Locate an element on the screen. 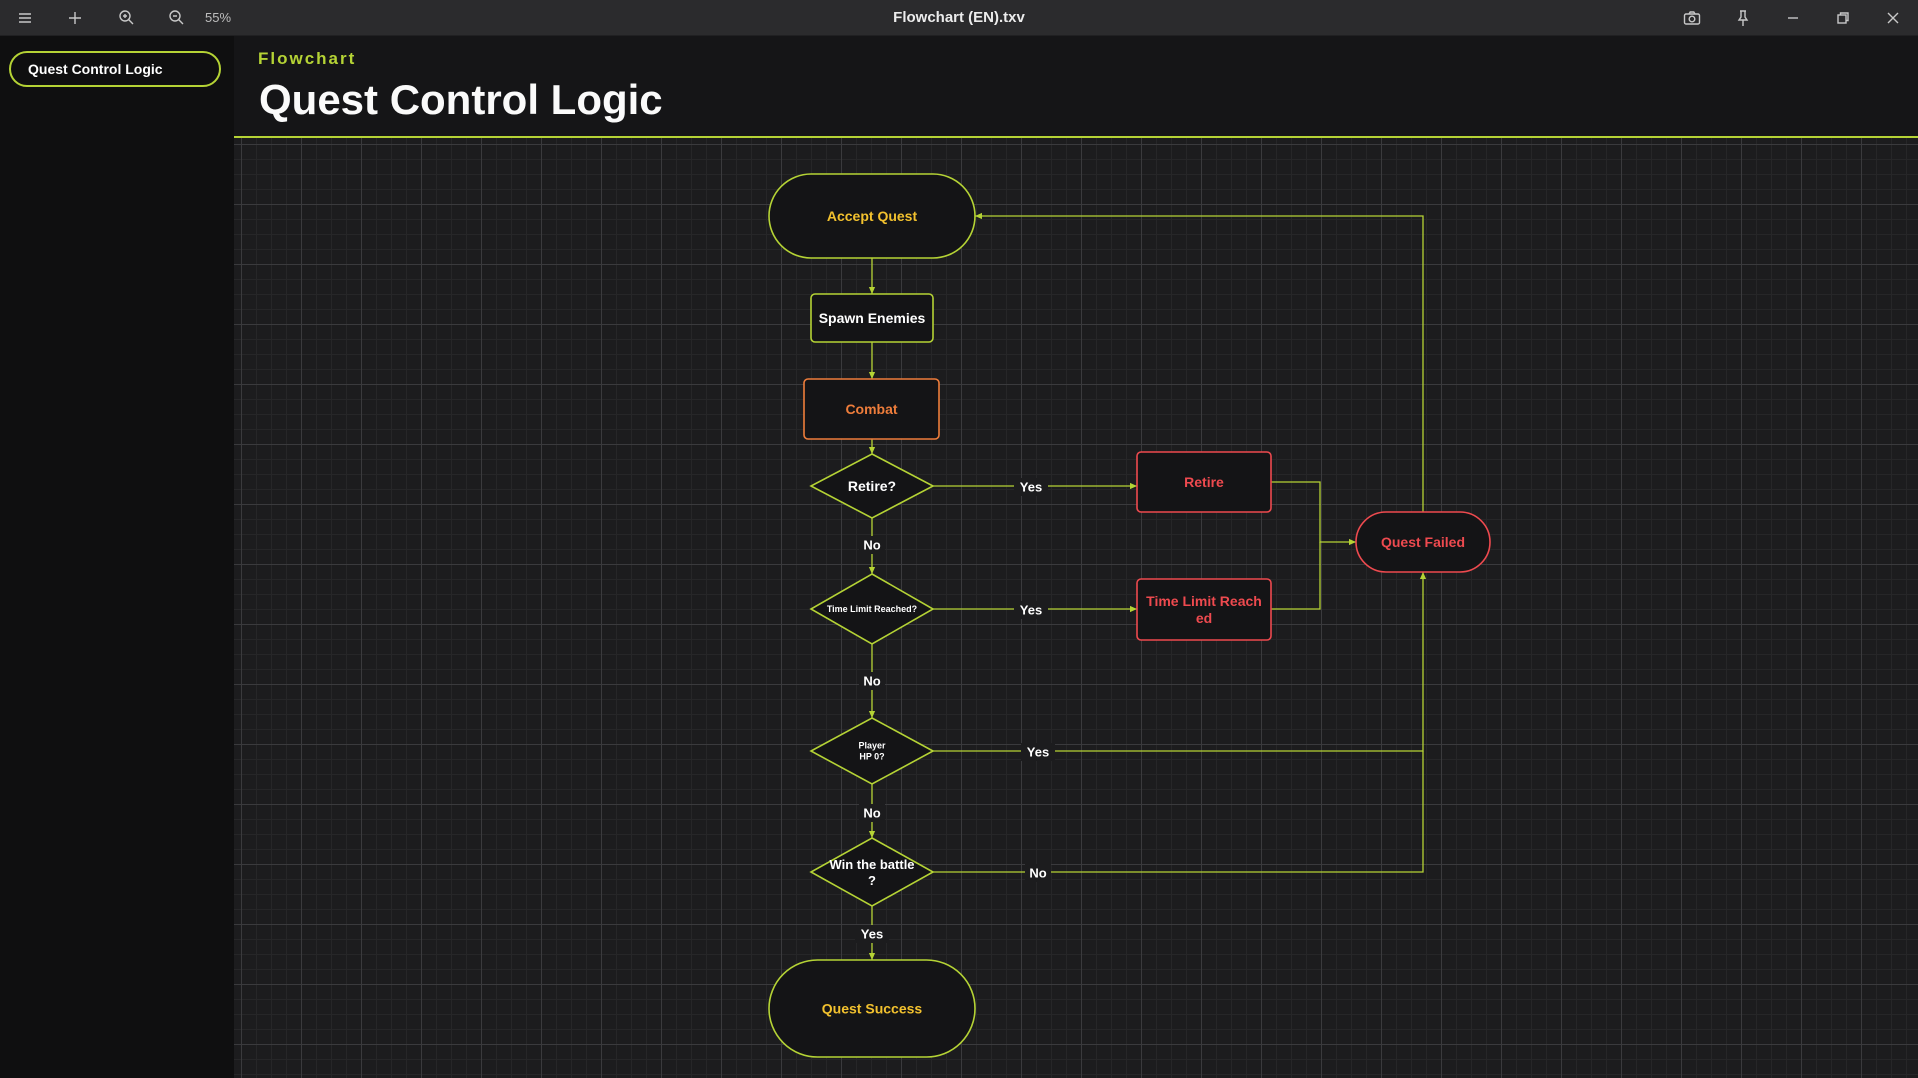  camera-icon is located at coordinates (1692, 17).